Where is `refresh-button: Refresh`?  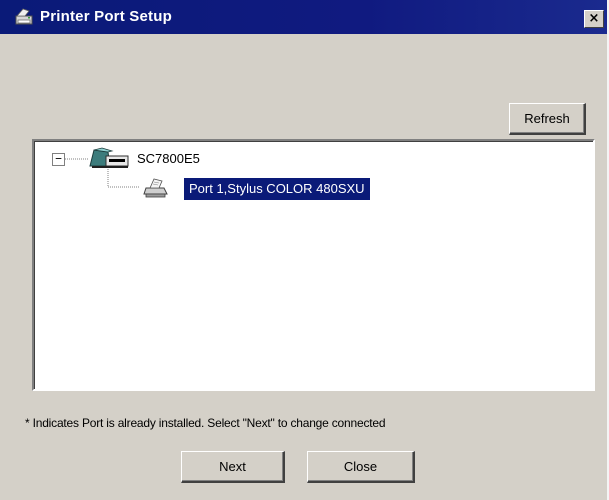 refresh-button: Refresh is located at coordinates (547, 119).